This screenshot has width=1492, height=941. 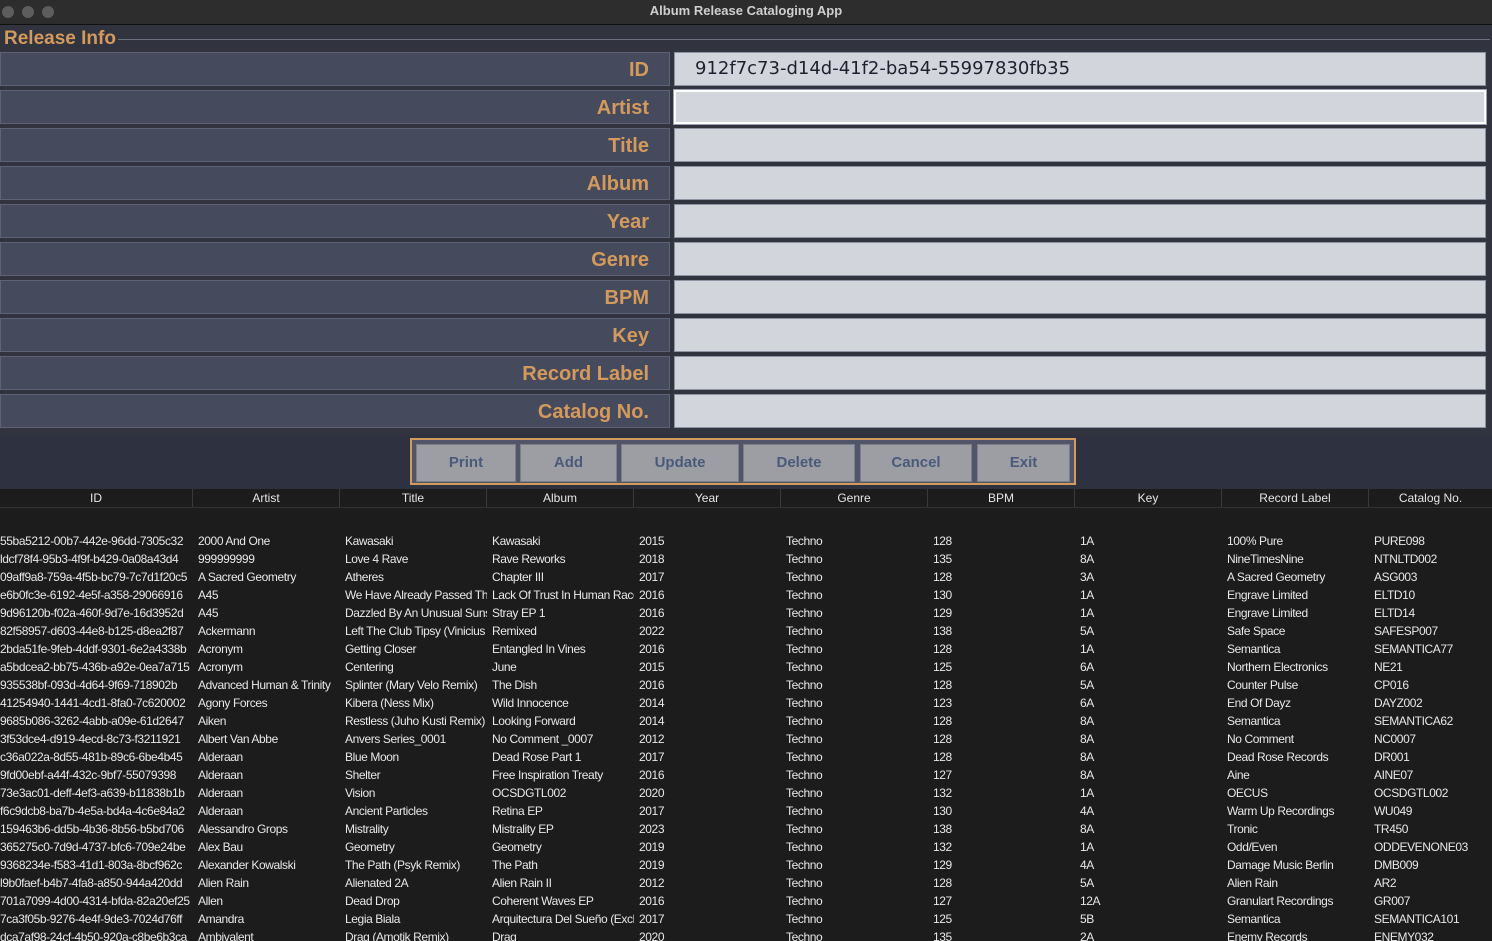 I want to click on cell-bpm: 135, so click(x=942, y=935).